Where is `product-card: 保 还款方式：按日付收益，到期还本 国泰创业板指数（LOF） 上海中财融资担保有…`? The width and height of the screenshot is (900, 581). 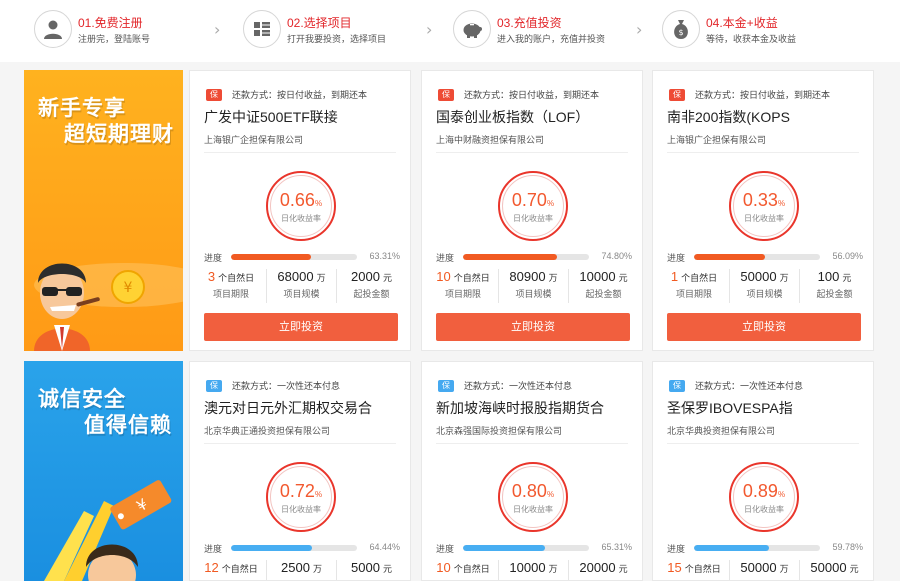
product-card: 保 还款方式：按日付收益，到期还本 国泰创业板指数（LOF） 上海中财融资担保有… is located at coordinates (532, 210).